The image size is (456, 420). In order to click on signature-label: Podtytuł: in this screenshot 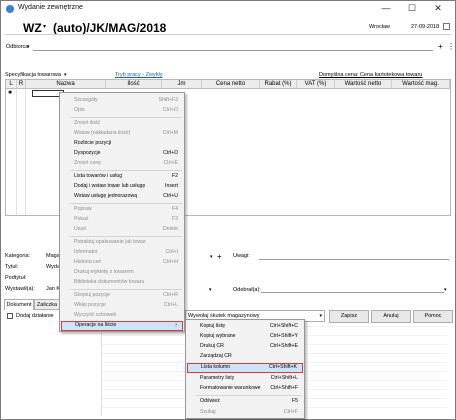, I will do `click(16, 278)`.